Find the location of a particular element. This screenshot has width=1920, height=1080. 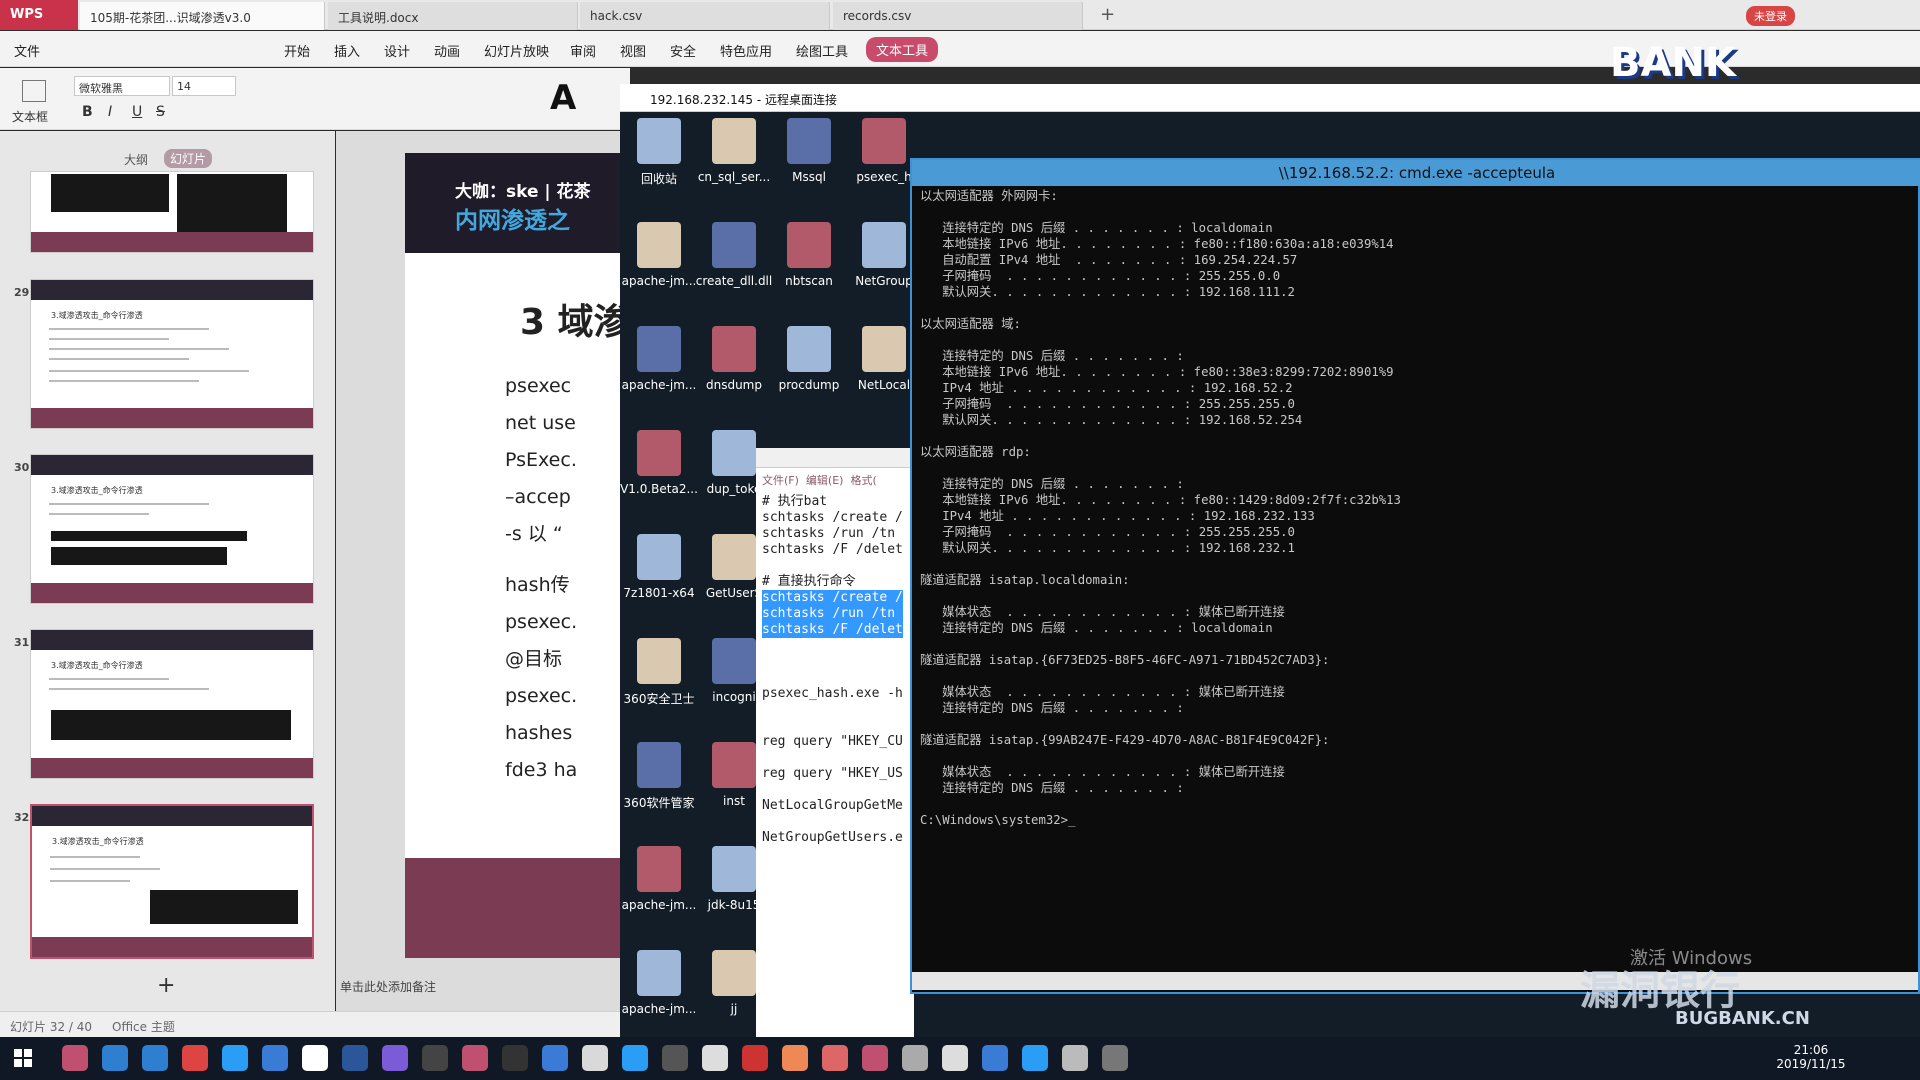

menu-home: 开始 is located at coordinates (297, 50).